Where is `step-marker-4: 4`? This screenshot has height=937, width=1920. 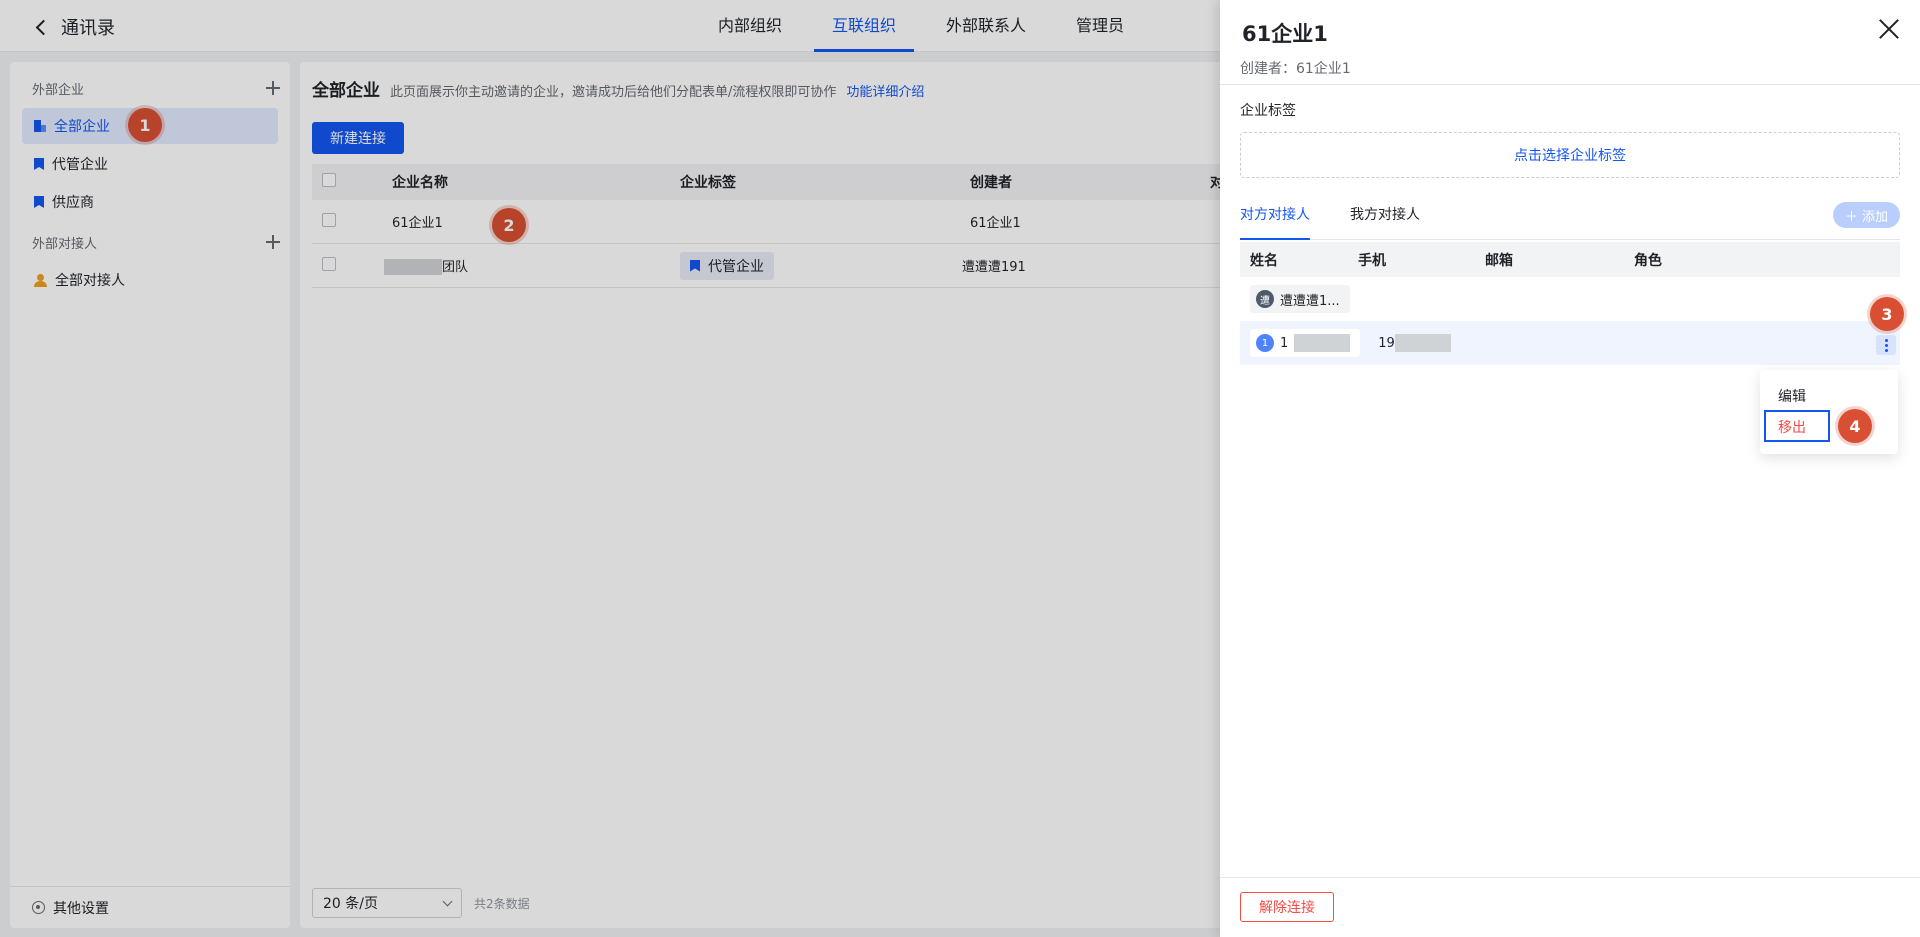 step-marker-4: 4 is located at coordinates (1855, 426).